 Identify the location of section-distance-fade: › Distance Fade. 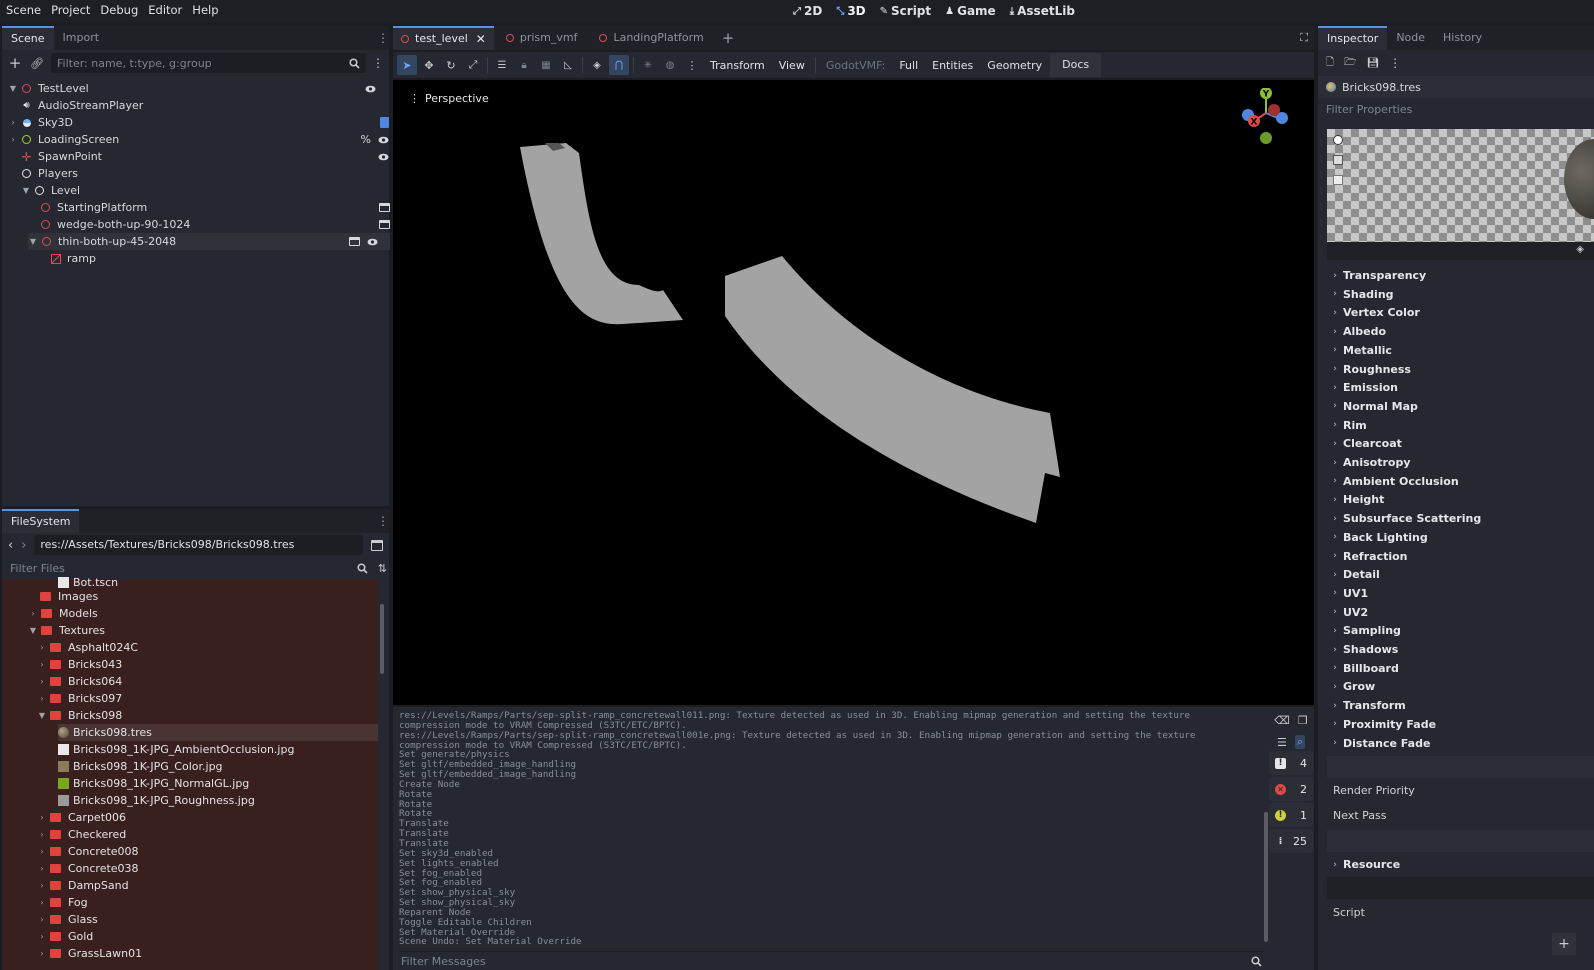
(1378, 743).